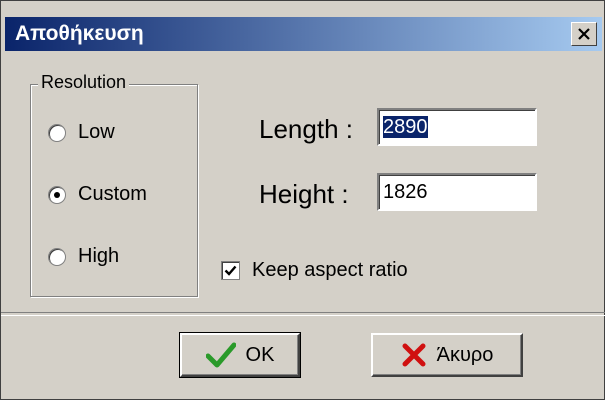 This screenshot has height=400, width=605. Describe the element at coordinates (303, 314) in the screenshot. I see `button-separator` at that location.